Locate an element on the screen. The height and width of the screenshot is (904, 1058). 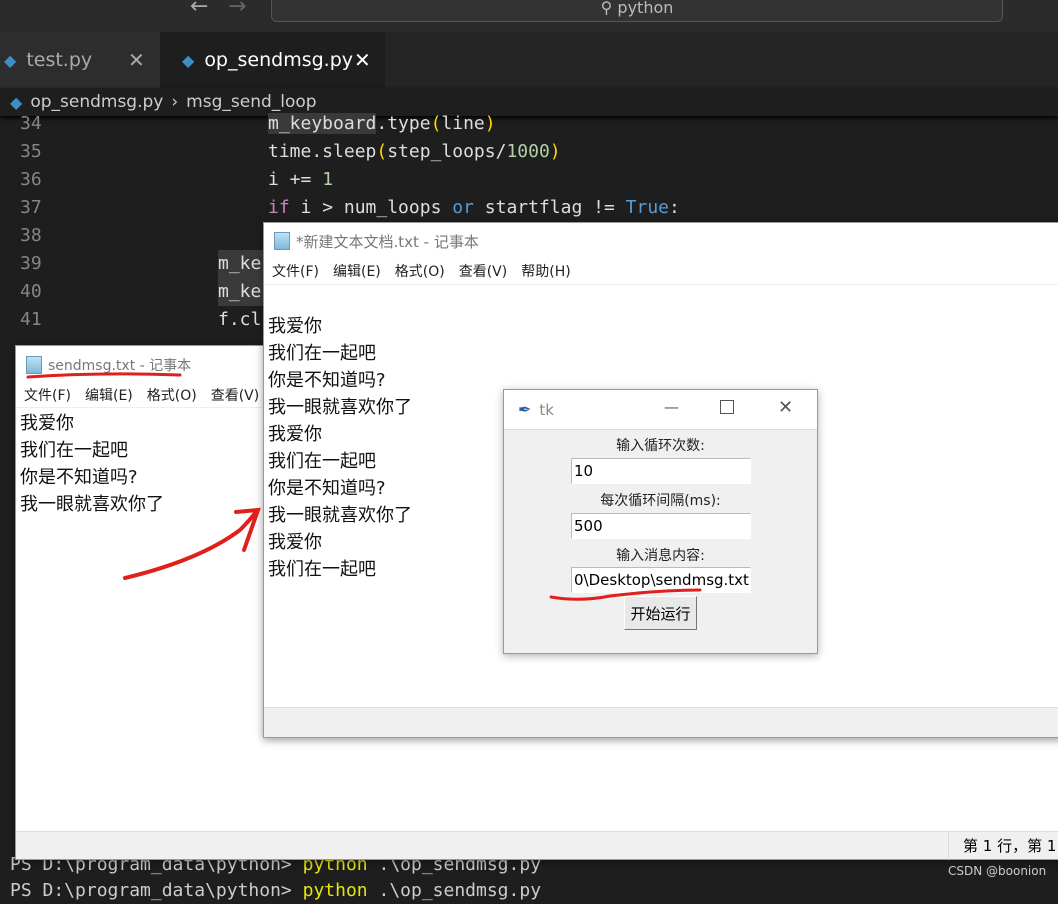
chevron-right-icon: › is located at coordinates (175, 102).